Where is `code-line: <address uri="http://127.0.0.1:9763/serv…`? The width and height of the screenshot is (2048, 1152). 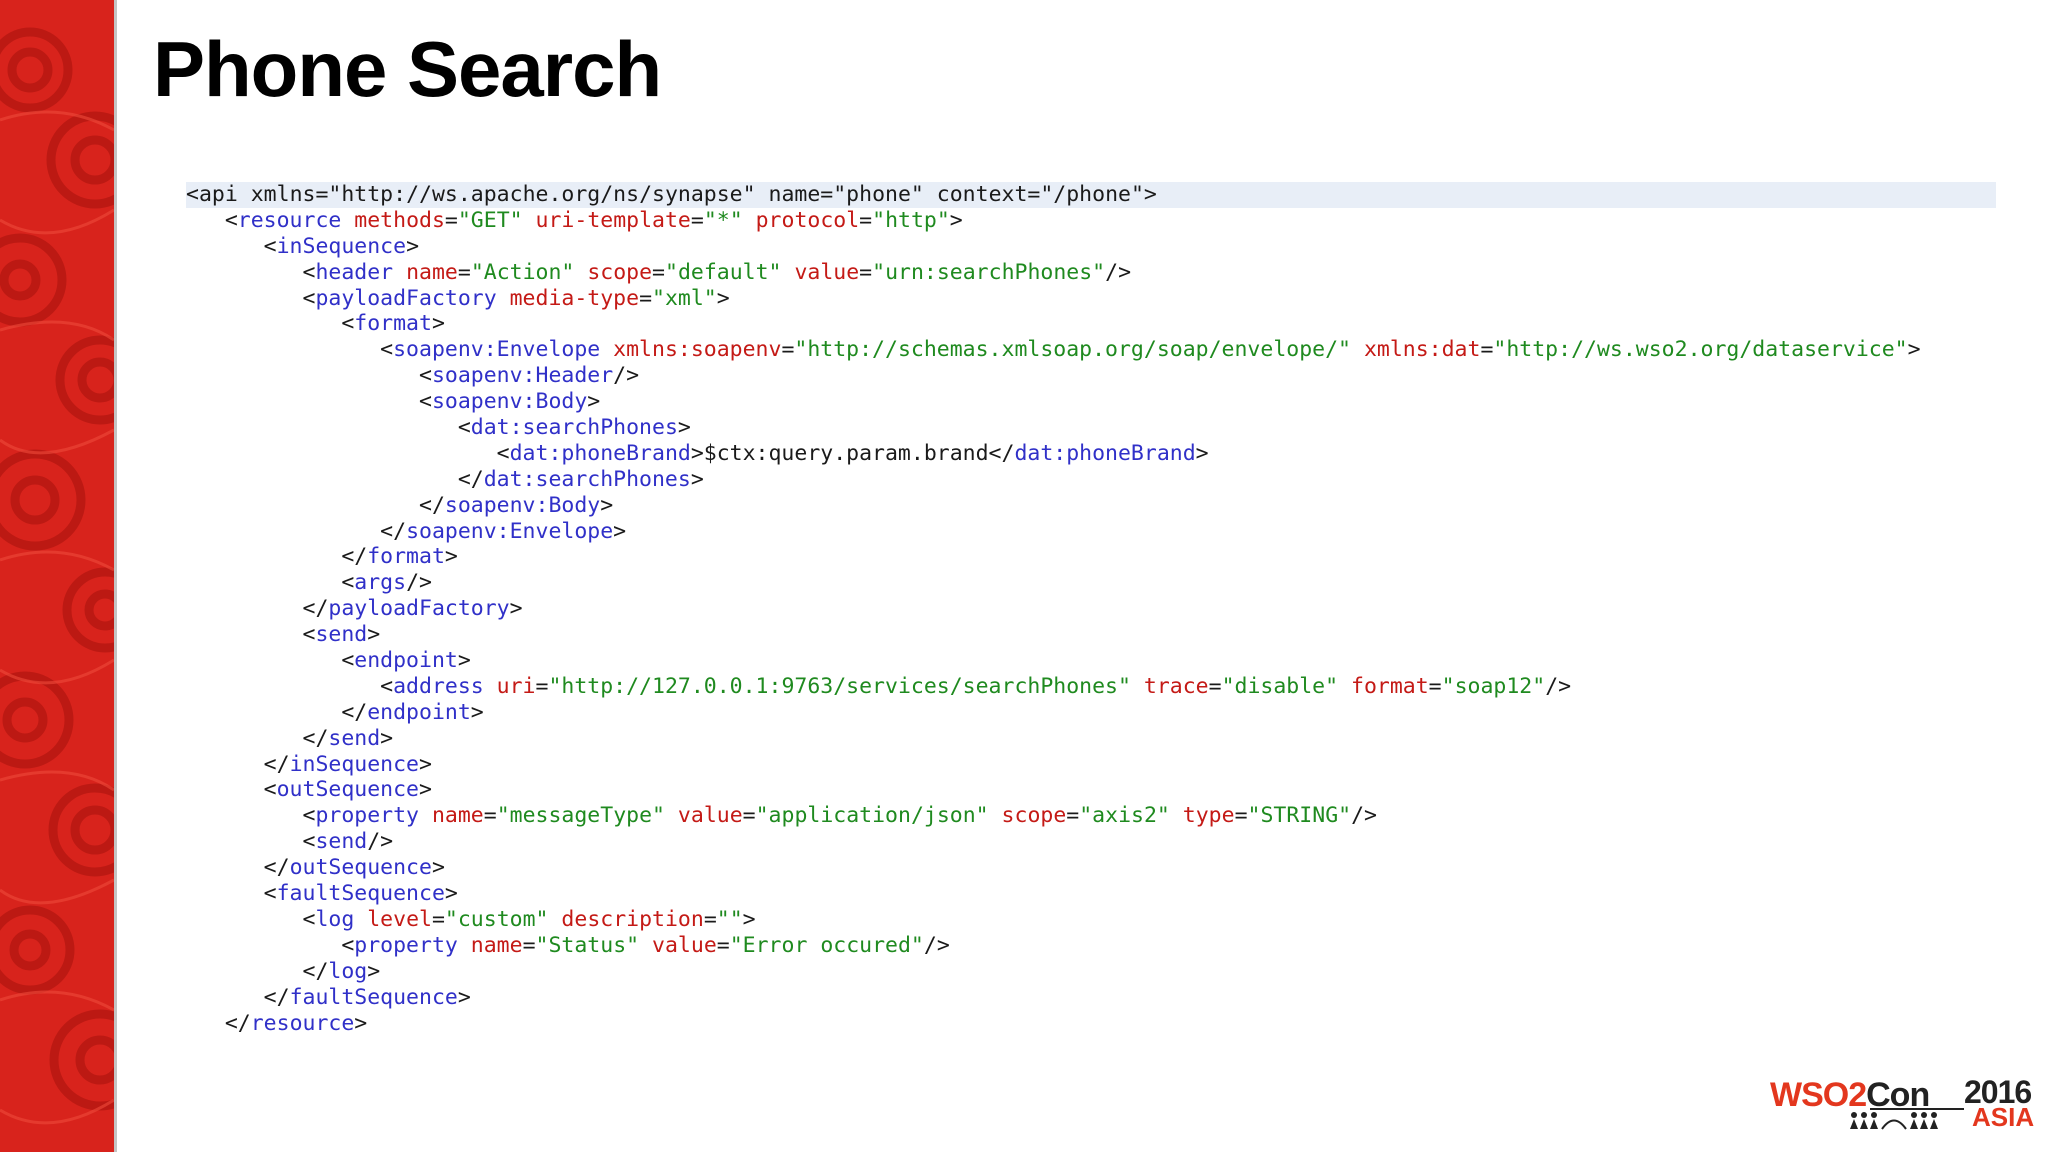 code-line: <address uri="http://127.0.0.1:9763/serv… is located at coordinates (1091, 687).